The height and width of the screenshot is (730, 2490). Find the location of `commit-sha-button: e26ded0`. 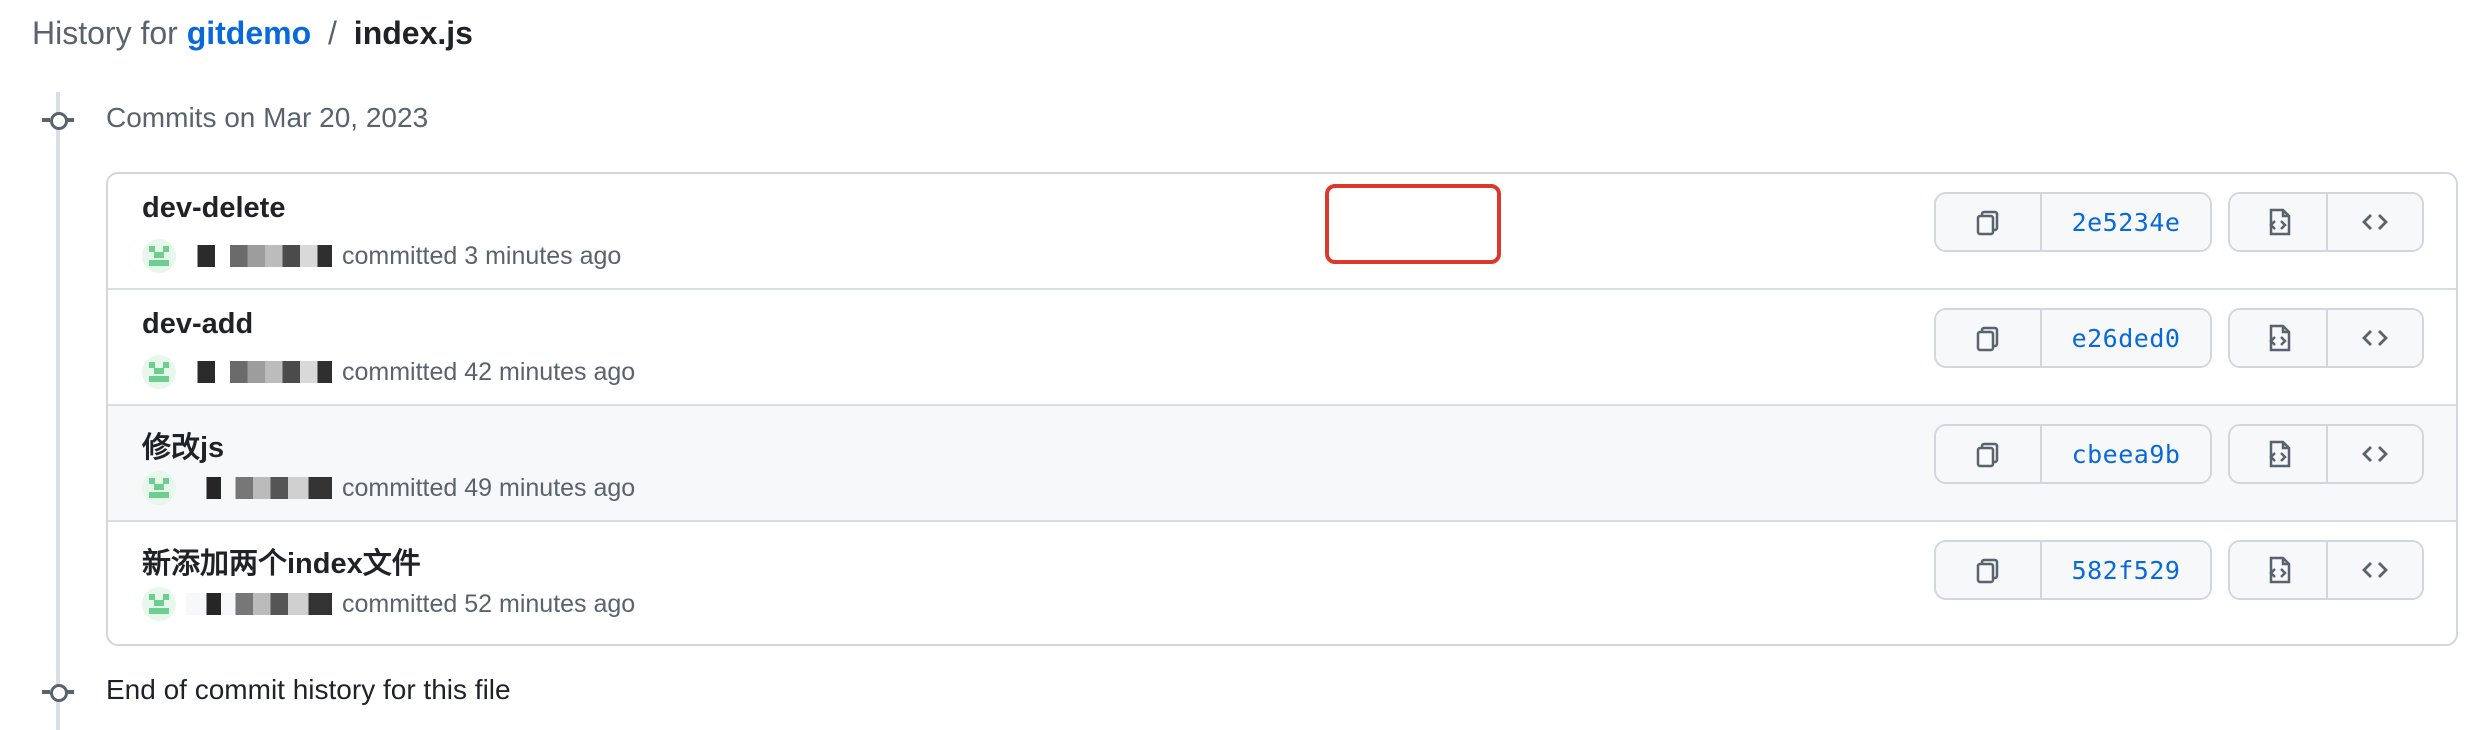

commit-sha-button: e26ded0 is located at coordinates (2125, 338).